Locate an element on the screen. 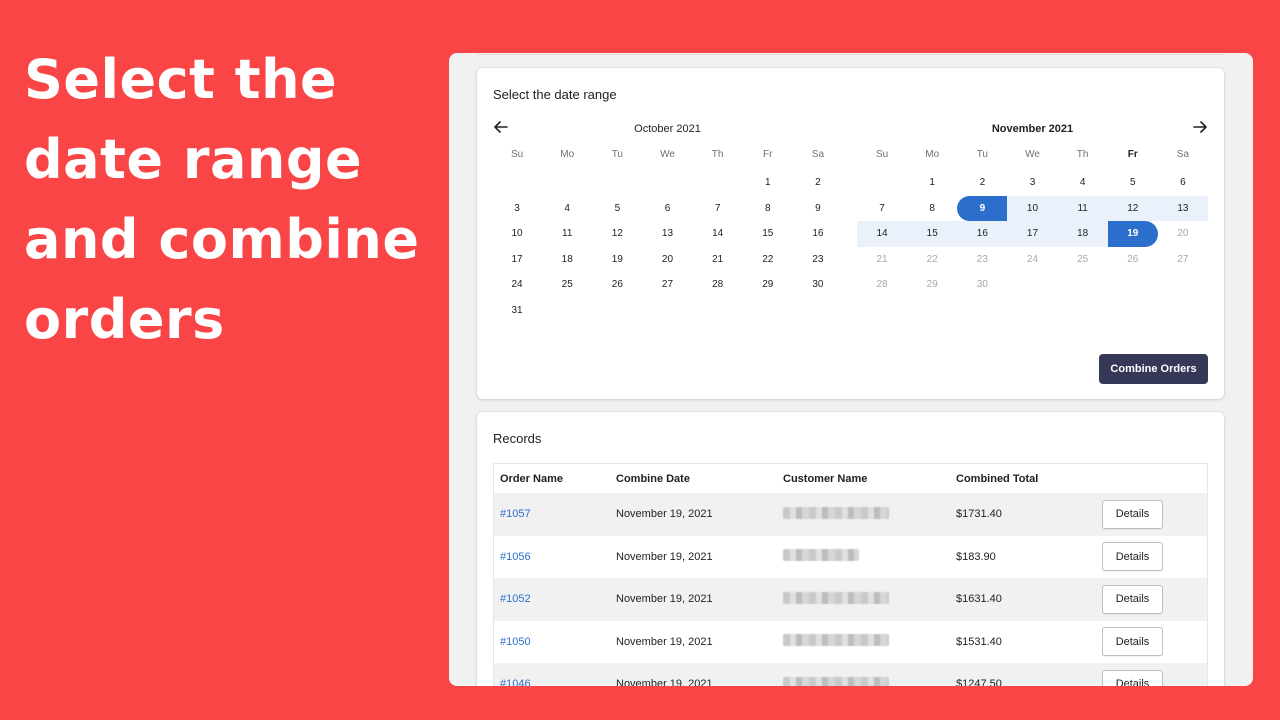  calendar-week: 28 29 30 is located at coordinates (1032, 285).